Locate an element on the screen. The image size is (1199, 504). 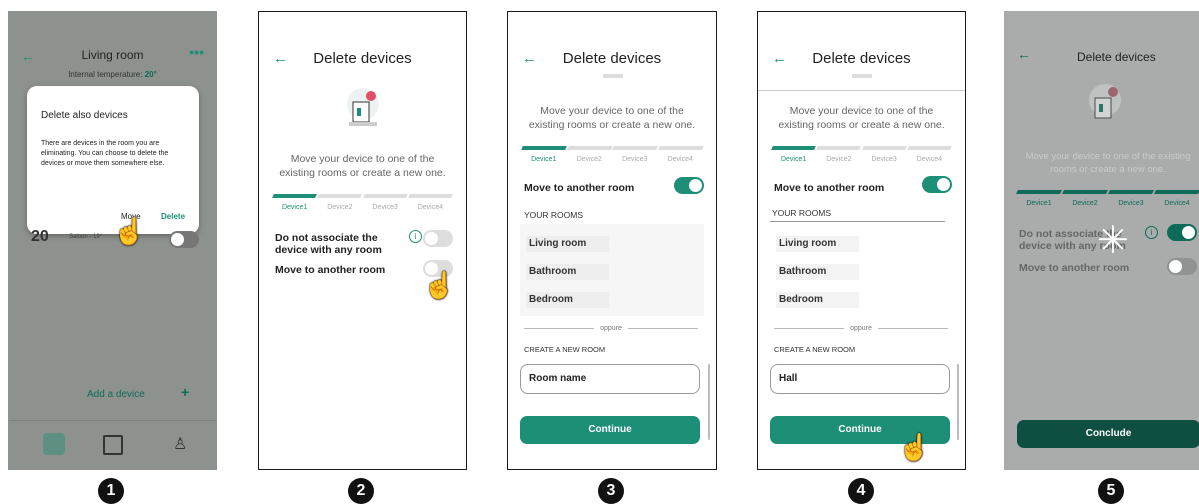
rooms-divider is located at coordinates (857, 221).